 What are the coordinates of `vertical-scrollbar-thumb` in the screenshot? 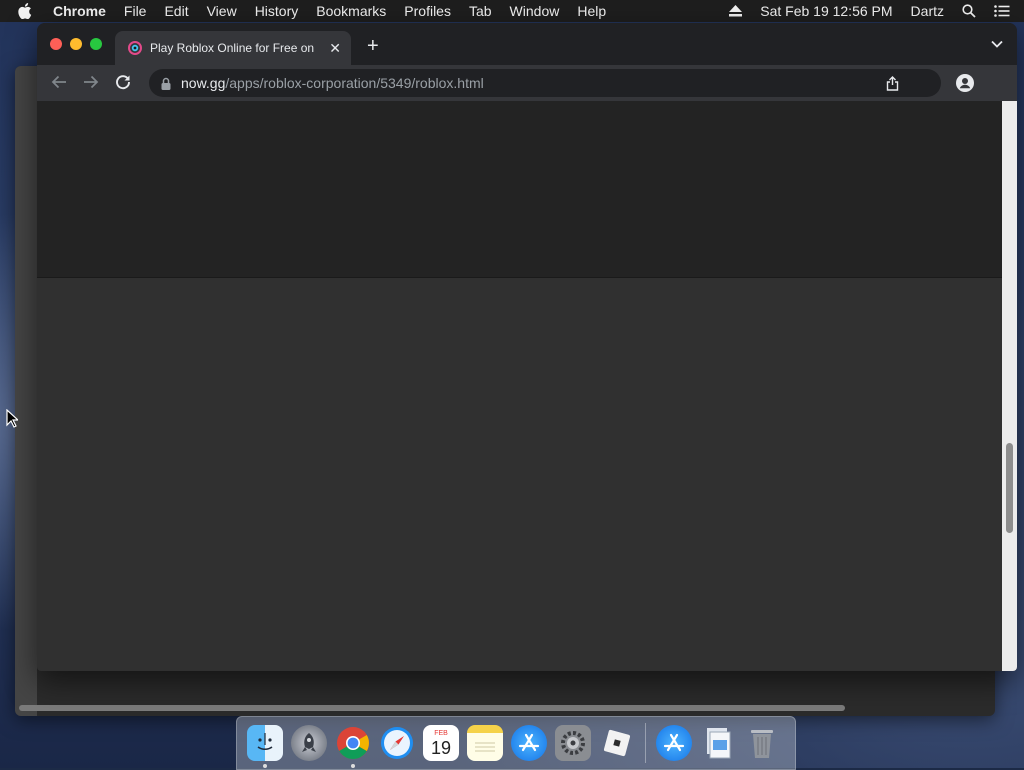 It's located at (1009, 488).